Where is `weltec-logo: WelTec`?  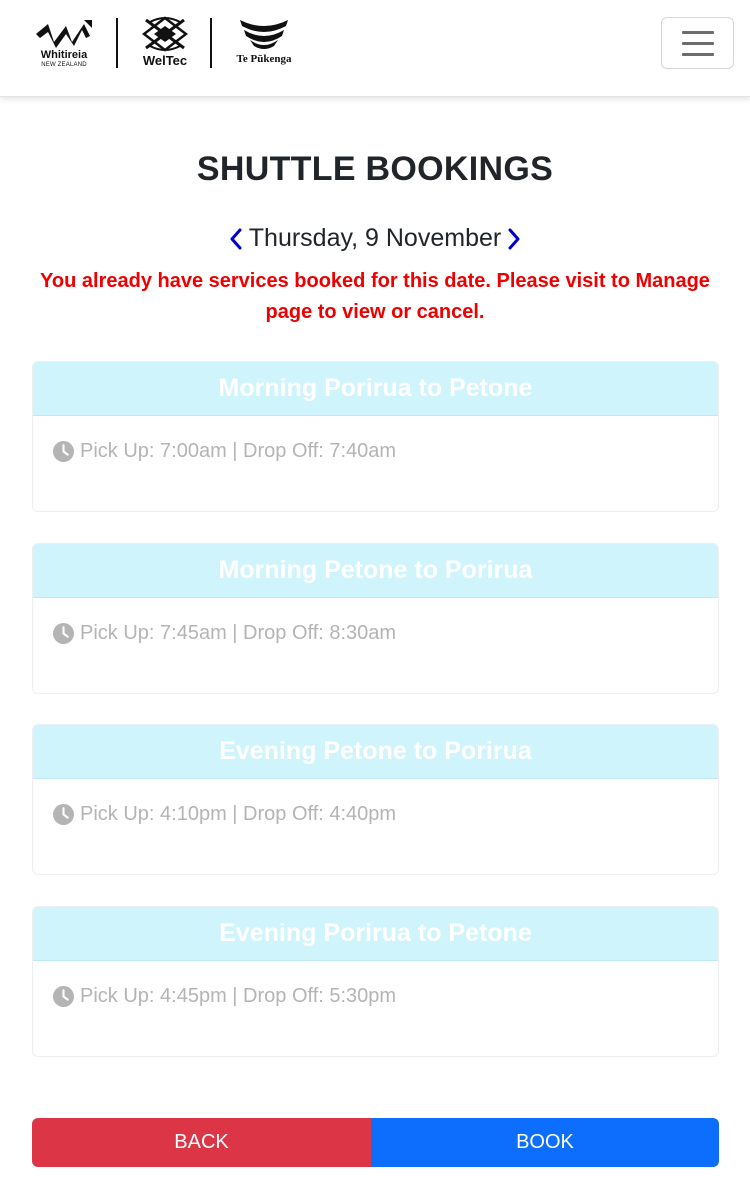 weltec-logo: WelTec is located at coordinates (165, 43).